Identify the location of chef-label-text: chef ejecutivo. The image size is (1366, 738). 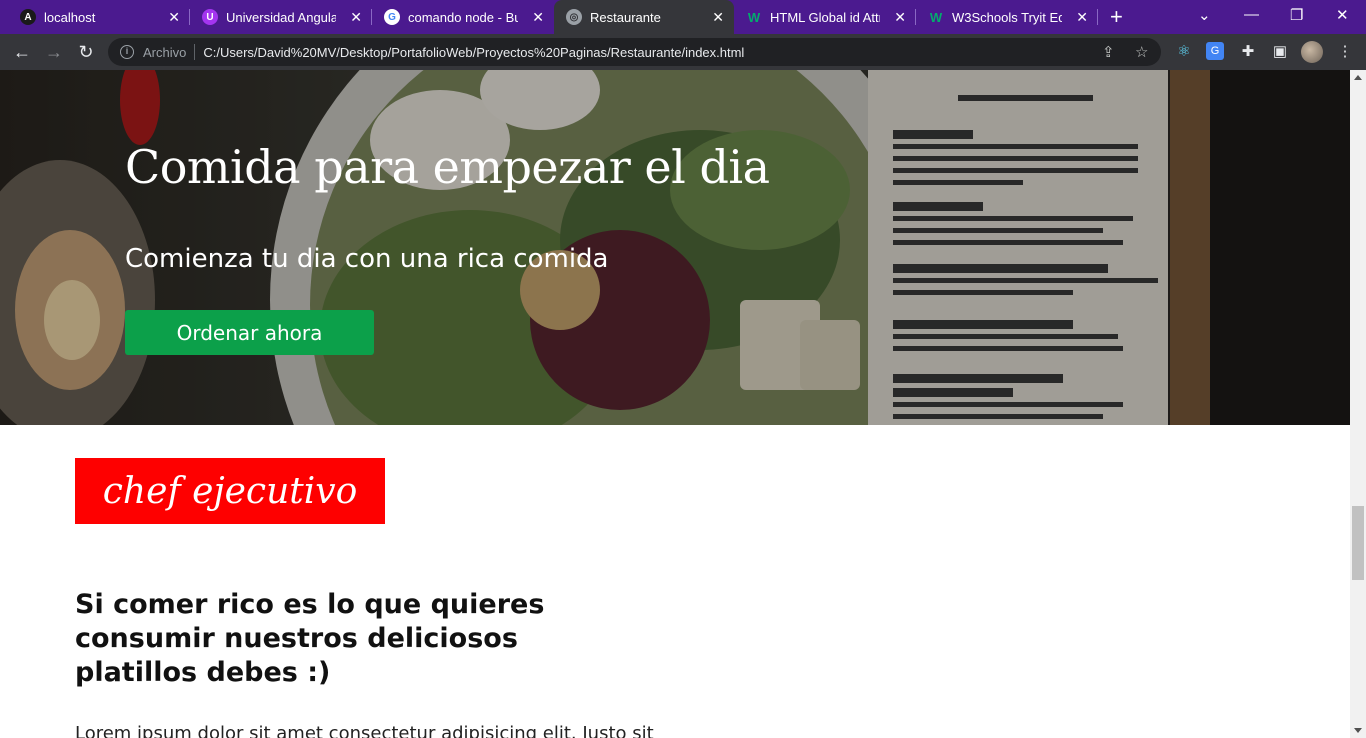
(230, 491).